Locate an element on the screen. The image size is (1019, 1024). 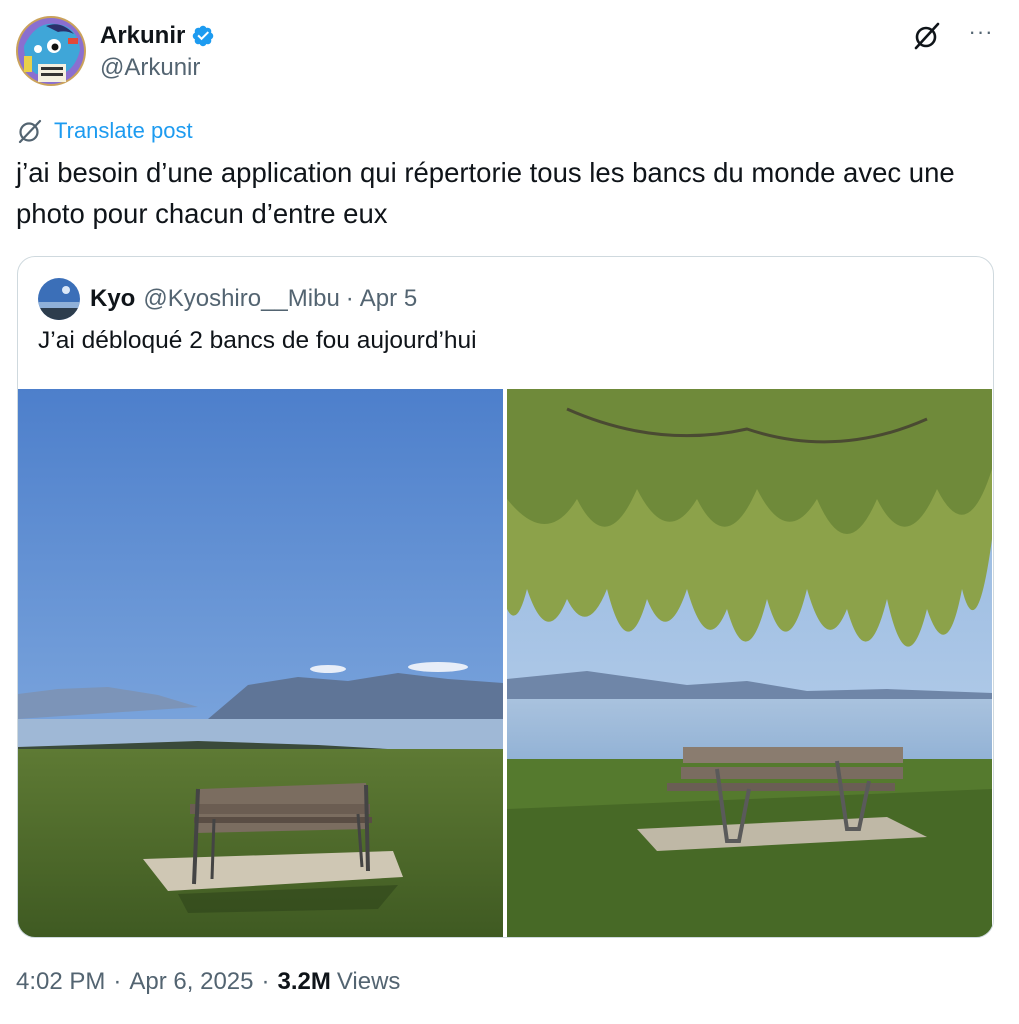
translate-post-link: Translate post is located at coordinates (104, 131).